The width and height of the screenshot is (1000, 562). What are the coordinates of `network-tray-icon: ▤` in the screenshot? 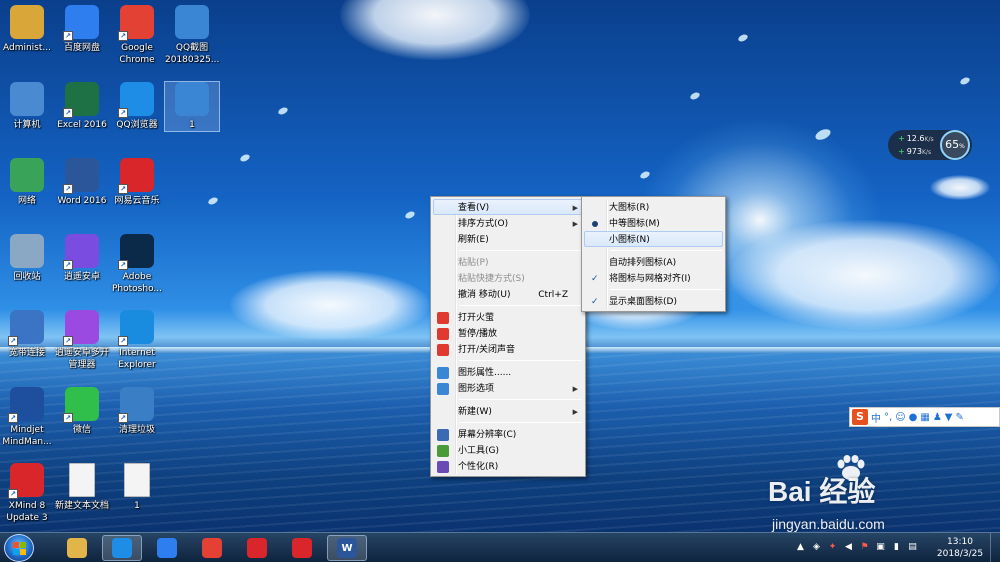 It's located at (912, 547).